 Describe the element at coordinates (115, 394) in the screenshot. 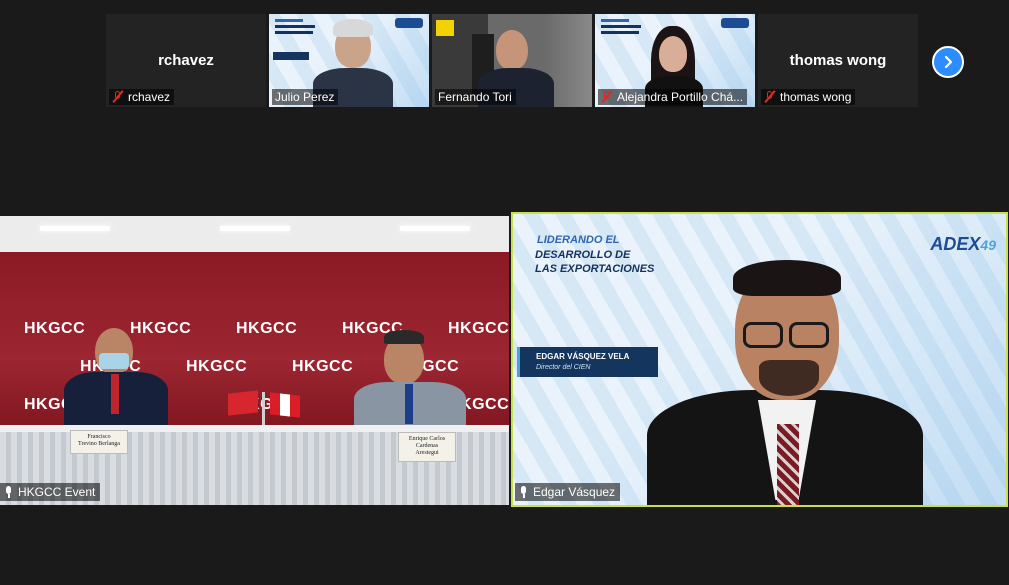

I see `speaker-left-tie` at that location.